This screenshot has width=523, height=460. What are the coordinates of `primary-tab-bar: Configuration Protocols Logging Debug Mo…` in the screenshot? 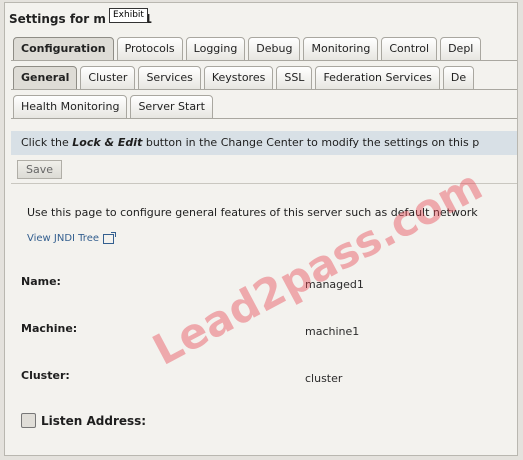 It's located at (247, 49).